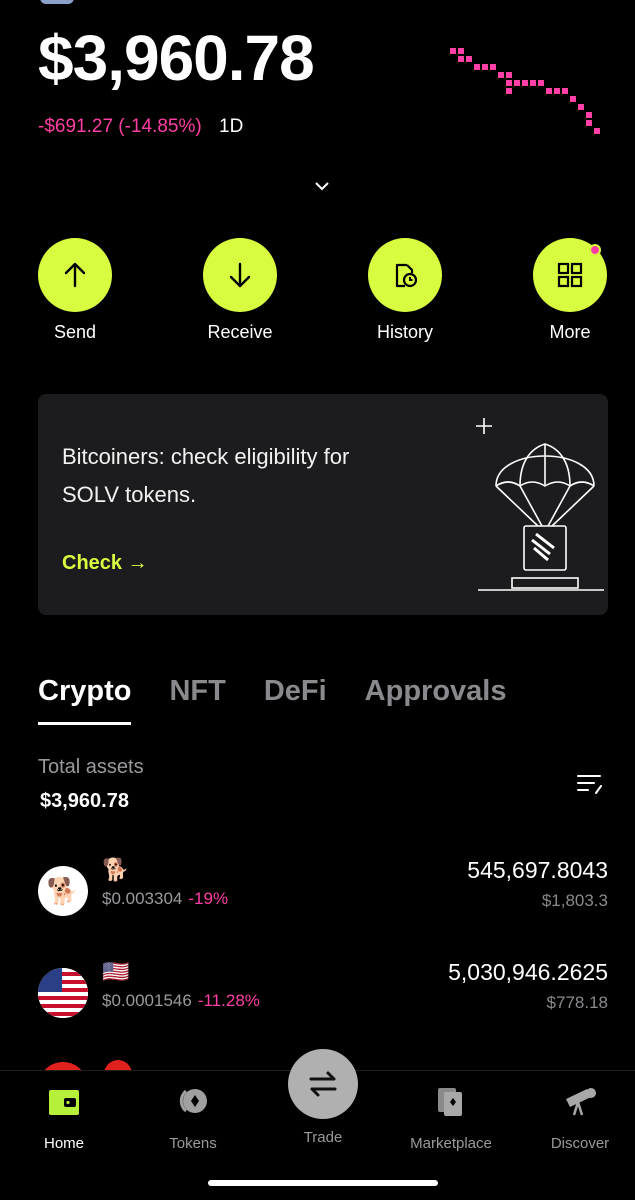 The height and width of the screenshot is (1200, 635). What do you see at coordinates (116, 971) in the screenshot?
I see `token-name-emoji: 🇺🇸` at bounding box center [116, 971].